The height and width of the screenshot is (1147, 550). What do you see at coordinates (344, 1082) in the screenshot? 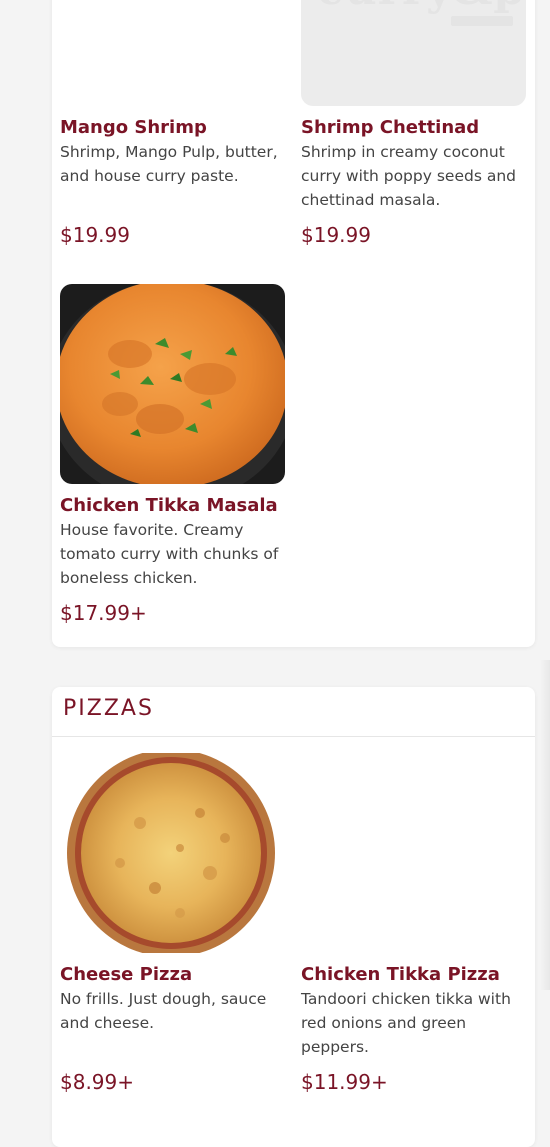
I see `item-price: $11.99+` at bounding box center [344, 1082].